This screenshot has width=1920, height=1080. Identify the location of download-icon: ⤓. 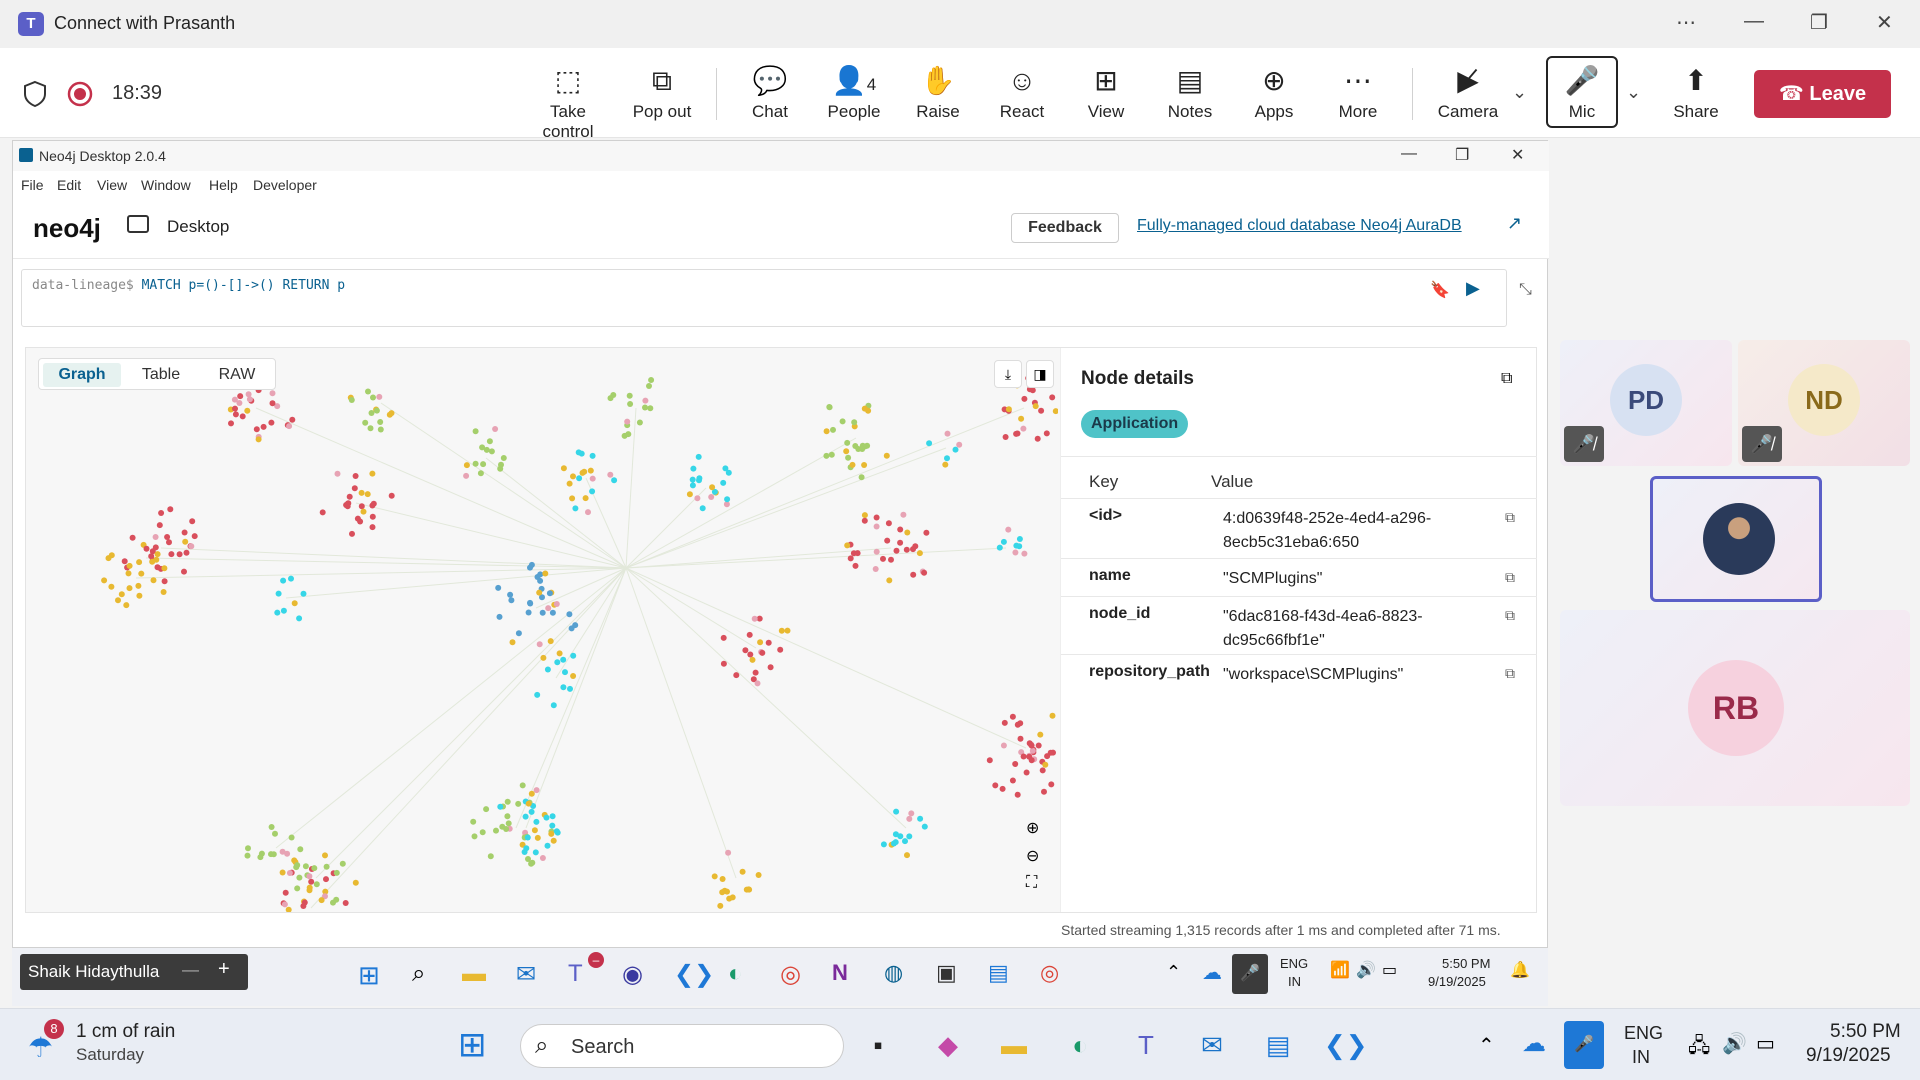
(1008, 374).